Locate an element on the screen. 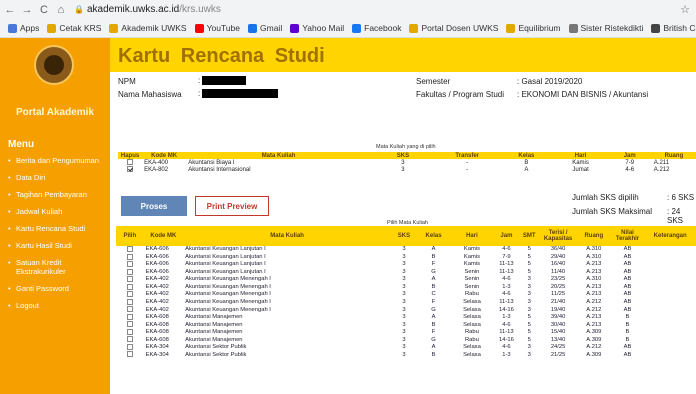 This screenshot has height=394, width=696. sidebar-item-jadwal: Jadwal Kuliah is located at coordinates (58, 211).